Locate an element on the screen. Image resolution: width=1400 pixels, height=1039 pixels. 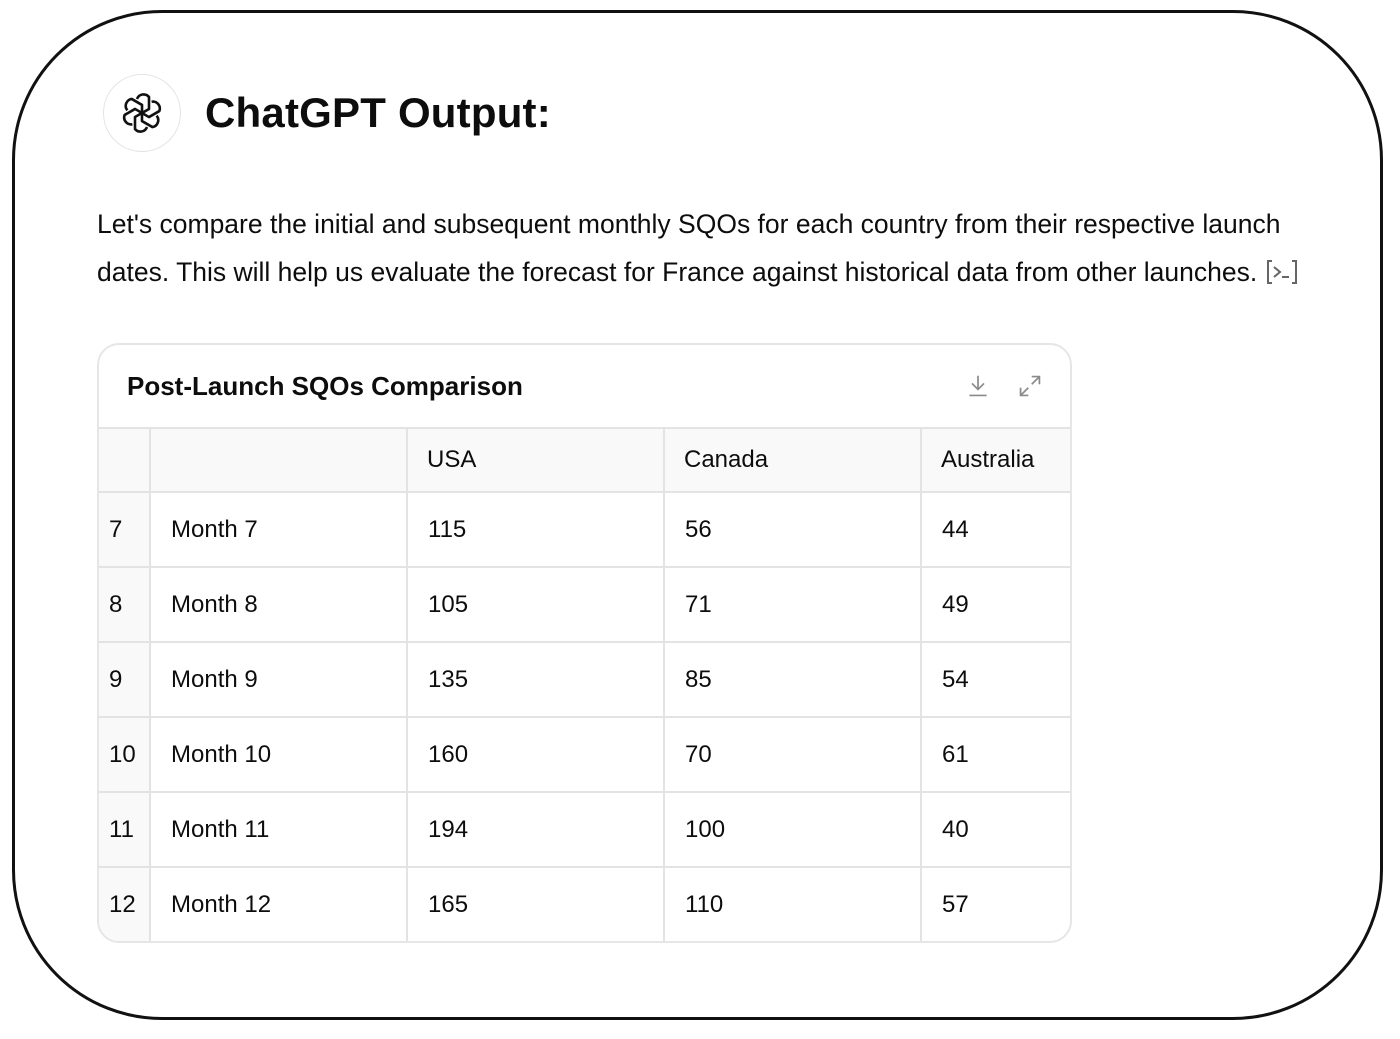
code-interpreter-icon is located at coordinates (1282, 268).